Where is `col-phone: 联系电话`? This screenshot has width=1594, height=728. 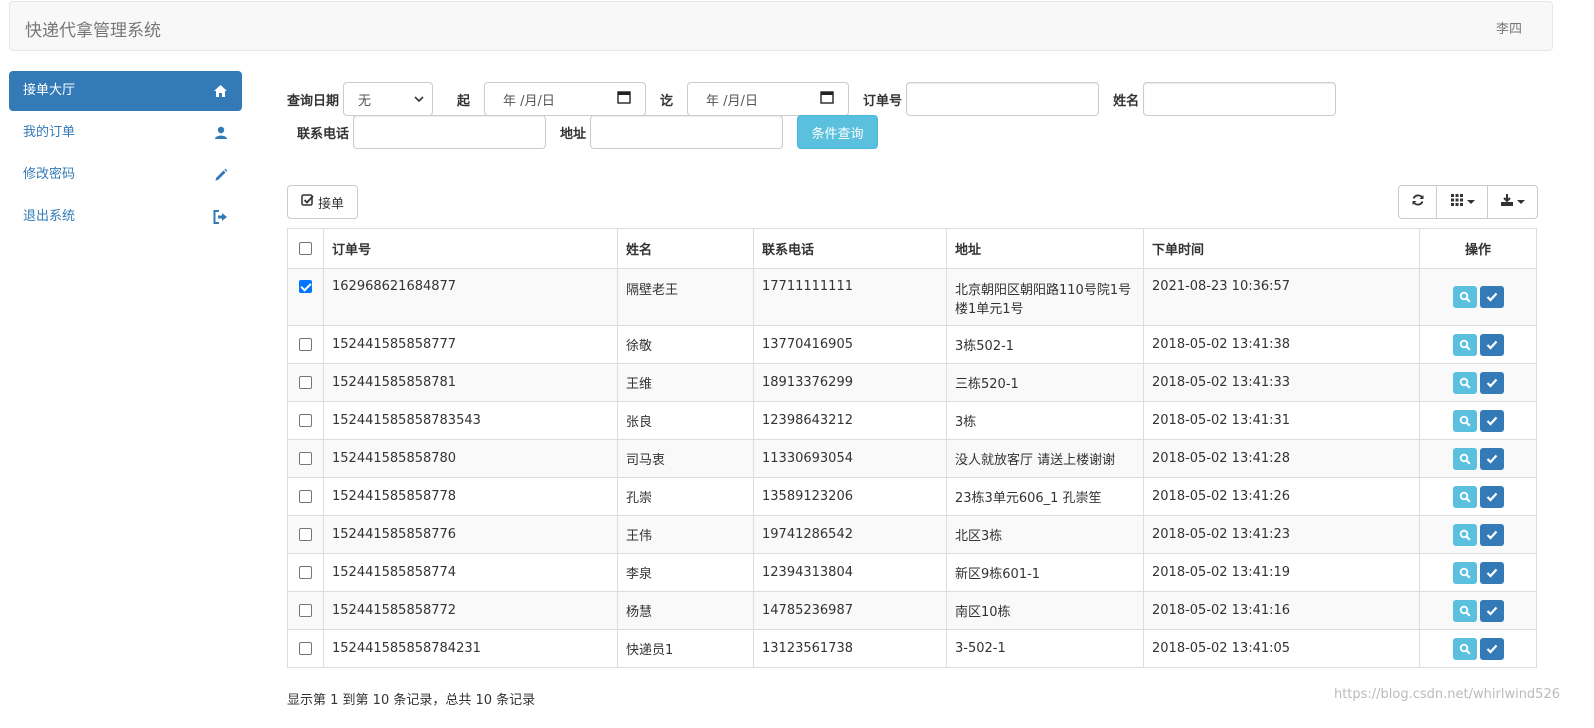
col-phone: 联系电话 is located at coordinates (850, 248).